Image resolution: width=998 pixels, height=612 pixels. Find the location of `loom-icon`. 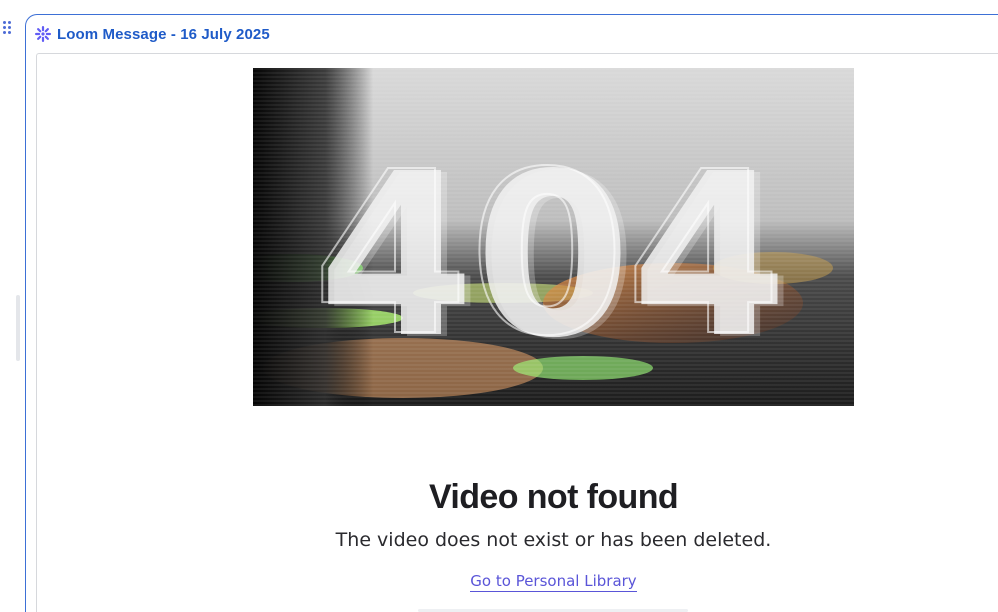

loom-icon is located at coordinates (43, 34).